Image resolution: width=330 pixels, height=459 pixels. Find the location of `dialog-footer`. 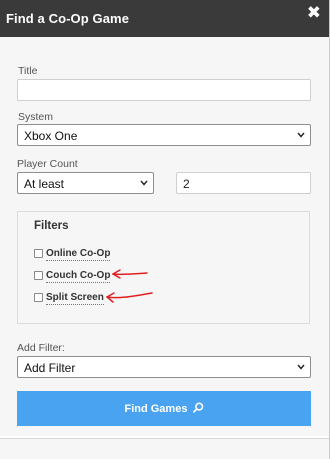

dialog-footer is located at coordinates (164, 449).